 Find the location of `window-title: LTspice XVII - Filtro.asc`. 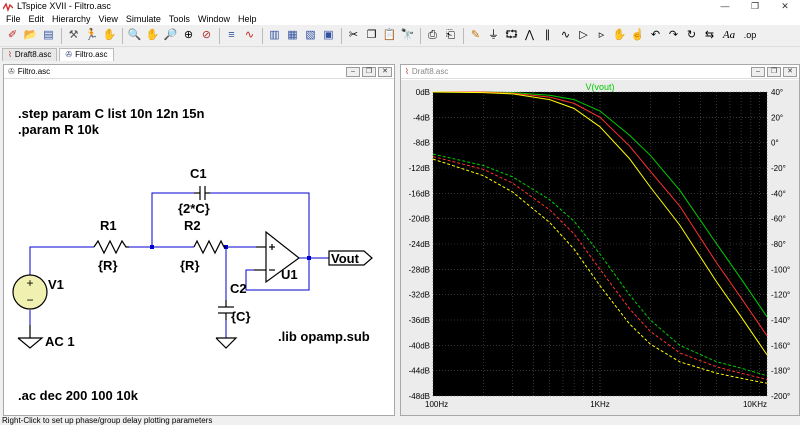

window-title: LTspice XVII - Filtro.asc is located at coordinates (64, 6).